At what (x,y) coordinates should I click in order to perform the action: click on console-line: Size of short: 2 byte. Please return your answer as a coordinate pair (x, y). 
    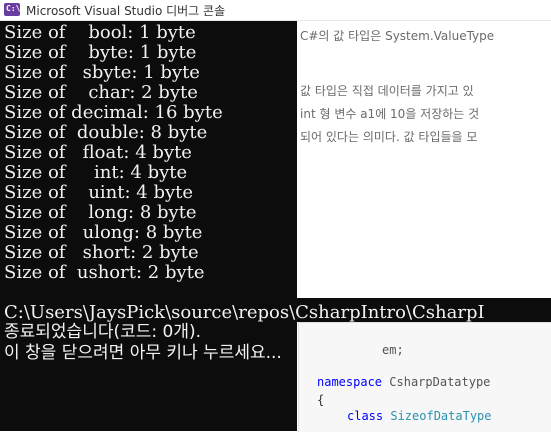
    Looking at the image, I should click on (101, 252).